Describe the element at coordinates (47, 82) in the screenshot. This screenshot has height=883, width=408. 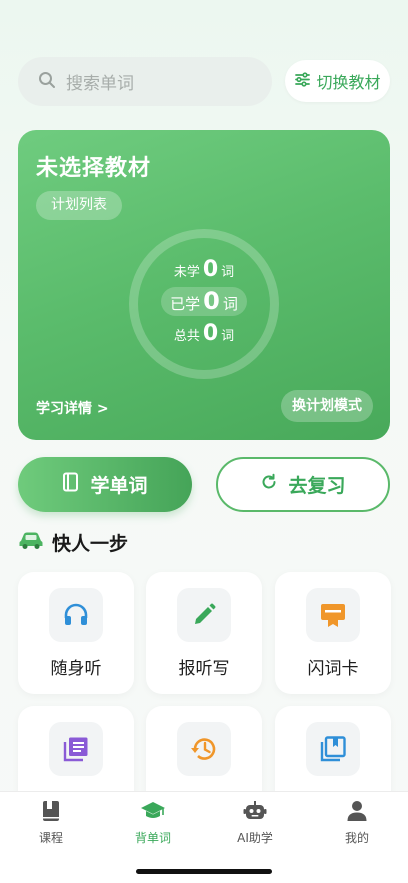
I see `search-icon` at that location.